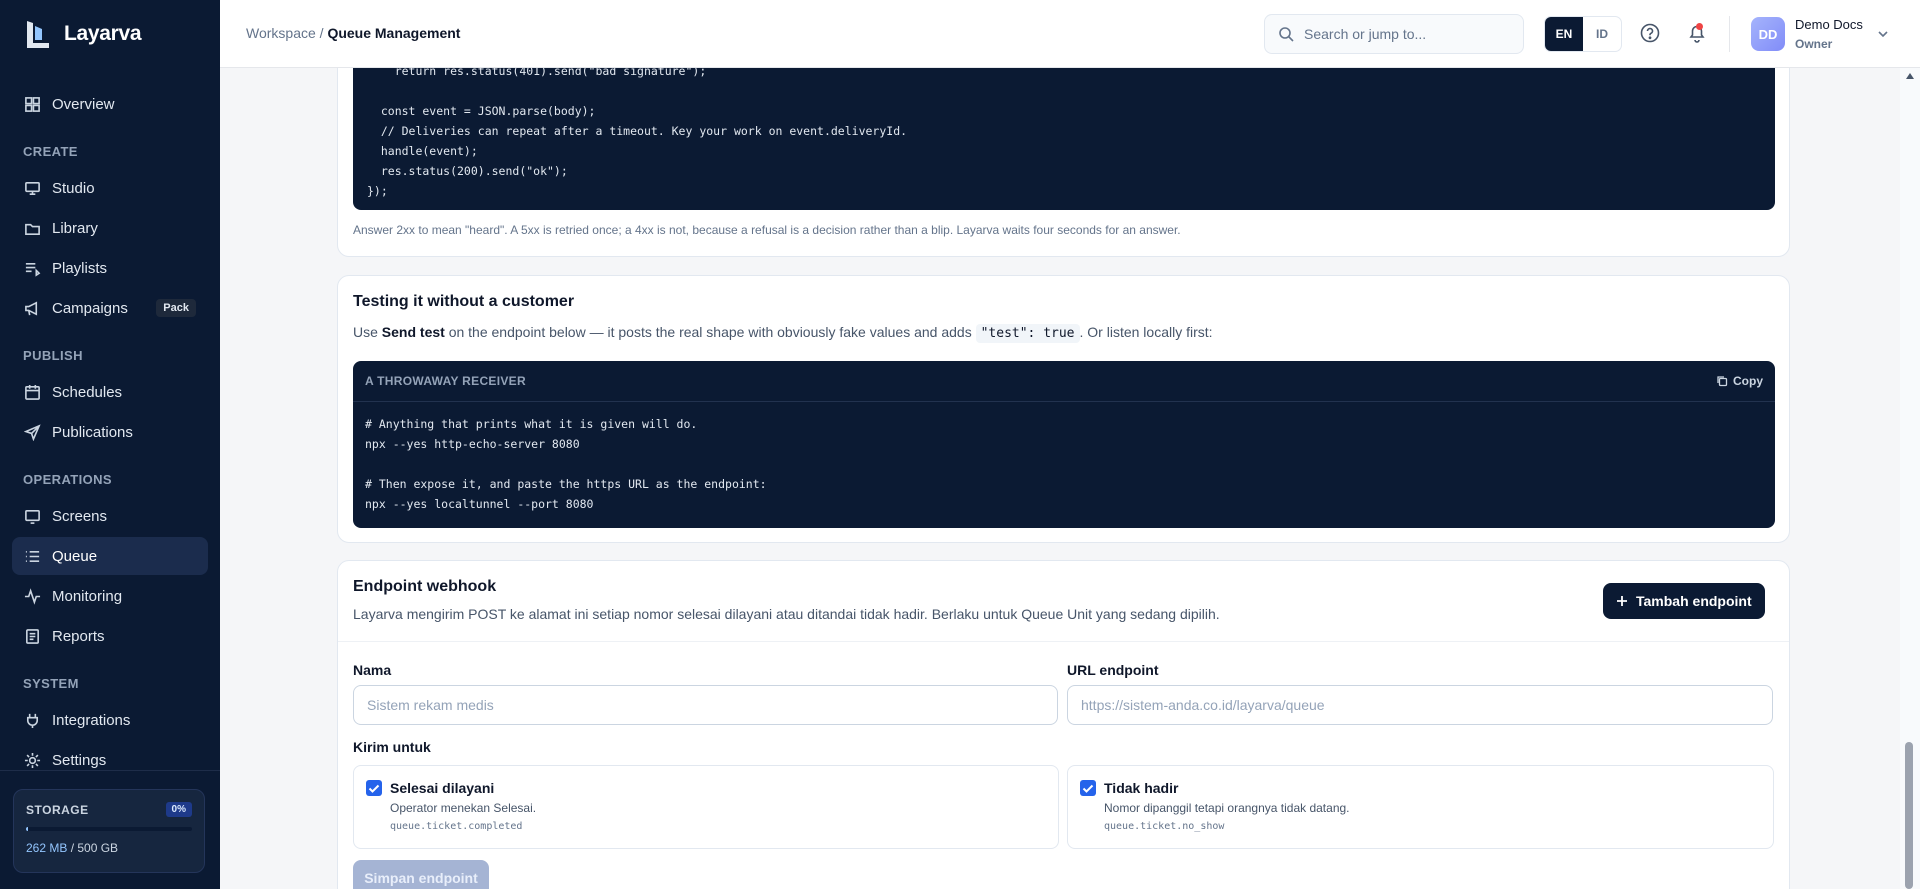 Image resolution: width=1920 pixels, height=889 pixels. What do you see at coordinates (479, 504) in the screenshot?
I see `code-line: npx --yes localtunnel --port 8080` at bounding box center [479, 504].